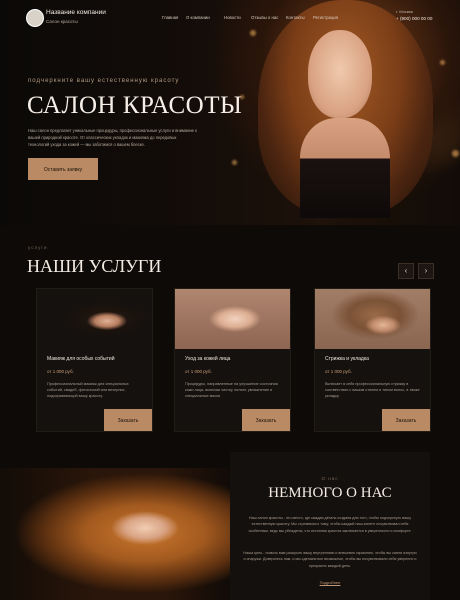 This screenshot has width=460, height=600. I want to click on more-link: Подробнее, so click(330, 582).